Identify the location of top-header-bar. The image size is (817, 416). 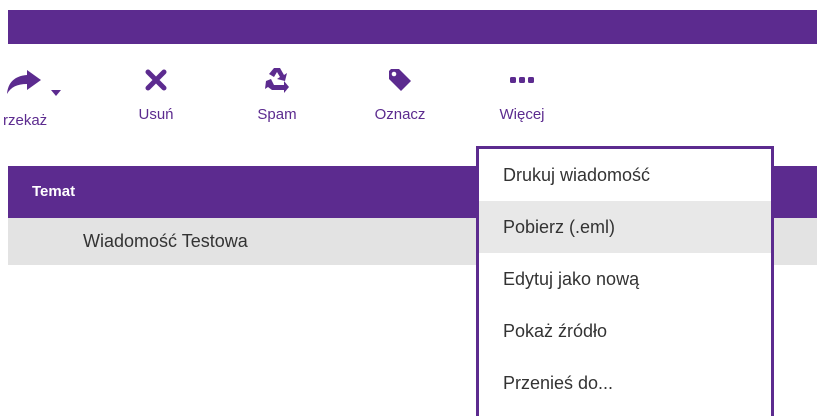
(412, 27).